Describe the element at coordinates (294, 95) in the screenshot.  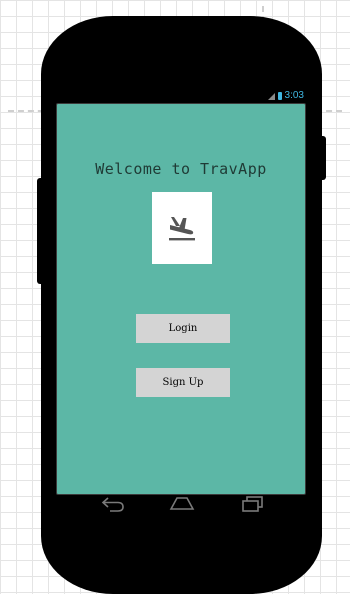
I see `status-clock: 3:03` at that location.